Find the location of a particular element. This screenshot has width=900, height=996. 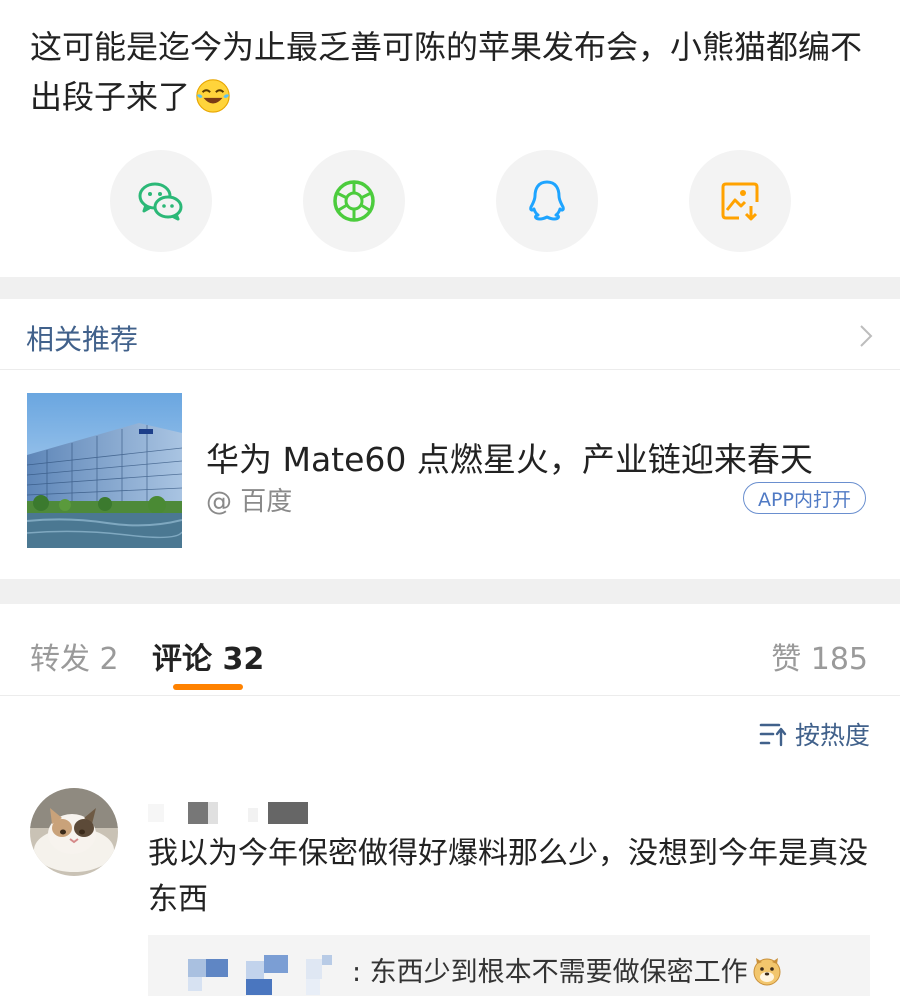

comment-text: 我以为今年保密做得好爆料那么少，没想到今年是真没东西 is located at coordinates (508, 876).